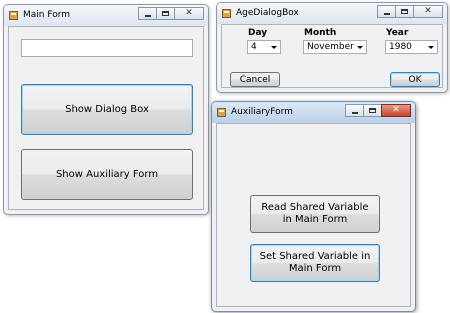  Describe the element at coordinates (415, 79) in the screenshot. I see `ok-button: OK` at that location.